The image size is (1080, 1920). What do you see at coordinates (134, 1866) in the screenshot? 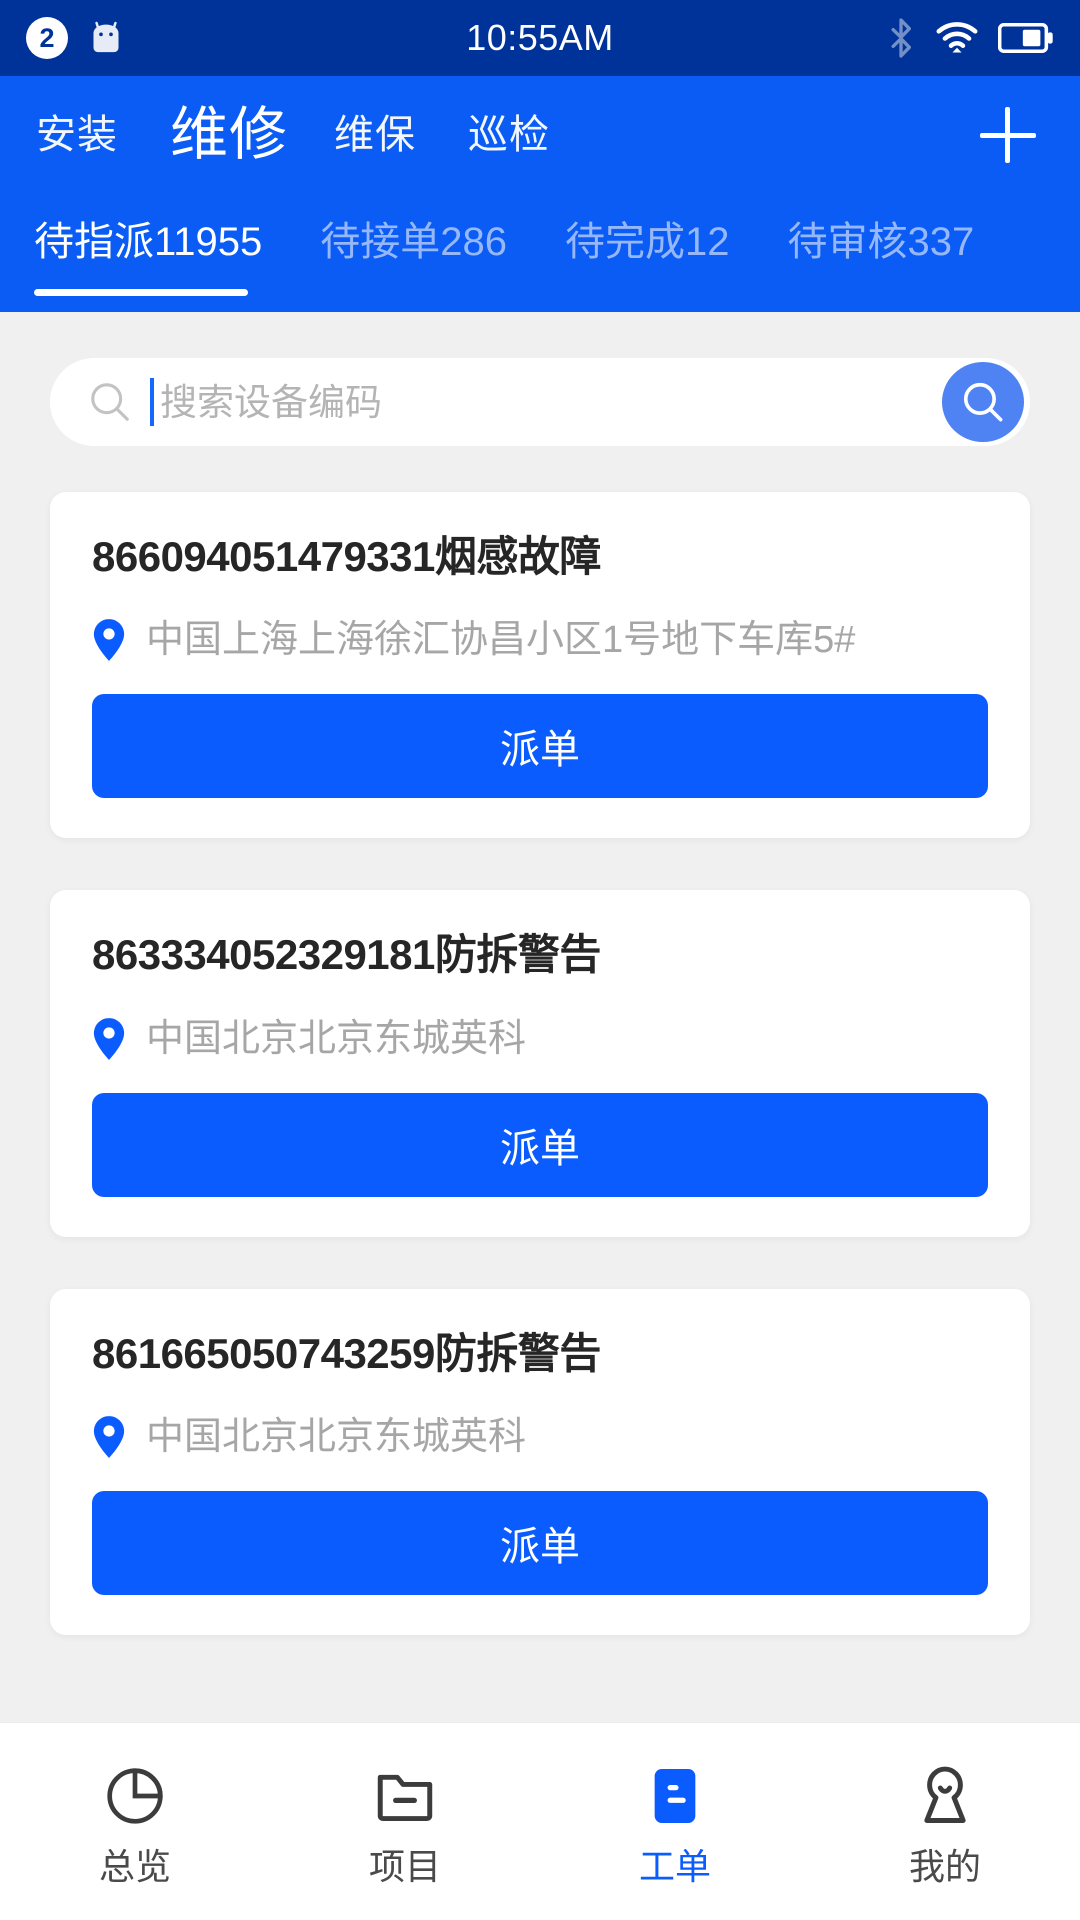
I see `nav-label-overview: 总览` at bounding box center [134, 1866].